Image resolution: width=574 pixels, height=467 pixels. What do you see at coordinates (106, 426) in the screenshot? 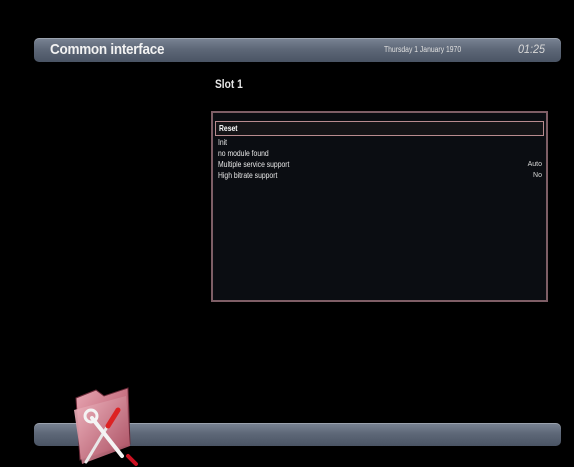
I see `tools-icon` at bounding box center [106, 426].